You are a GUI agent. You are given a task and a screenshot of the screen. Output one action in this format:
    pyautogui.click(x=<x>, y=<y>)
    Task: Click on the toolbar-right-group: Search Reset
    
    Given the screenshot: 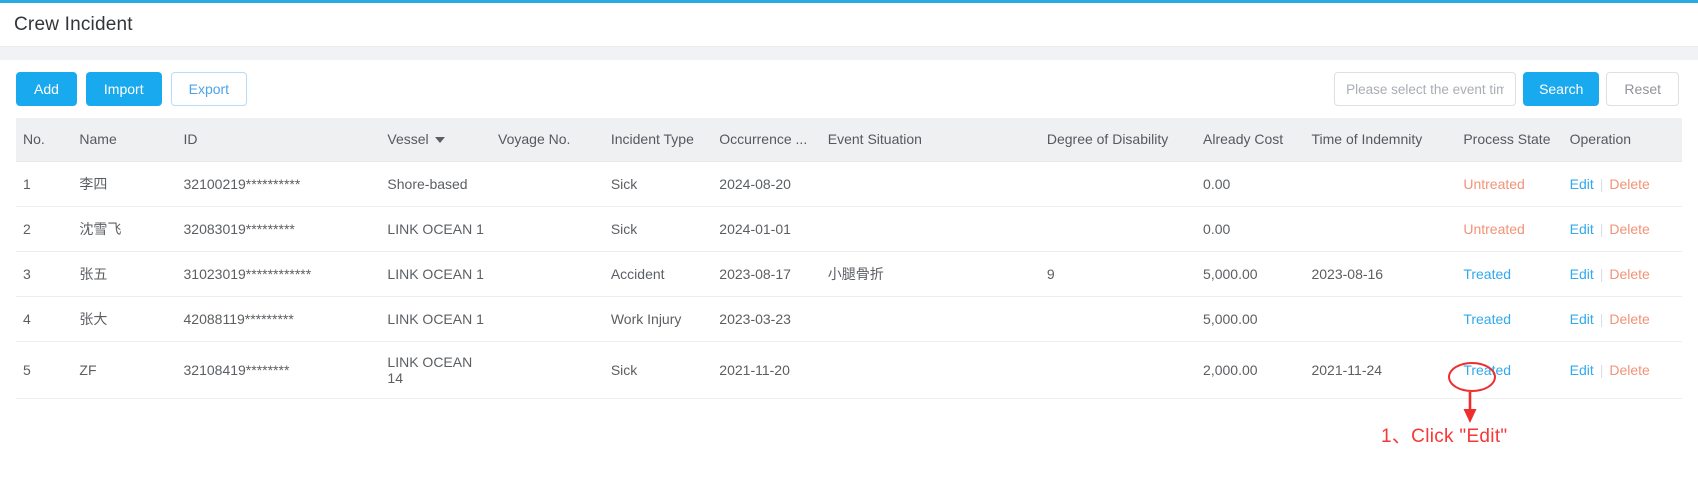 What is the action you would take?
    pyautogui.click(x=1508, y=89)
    